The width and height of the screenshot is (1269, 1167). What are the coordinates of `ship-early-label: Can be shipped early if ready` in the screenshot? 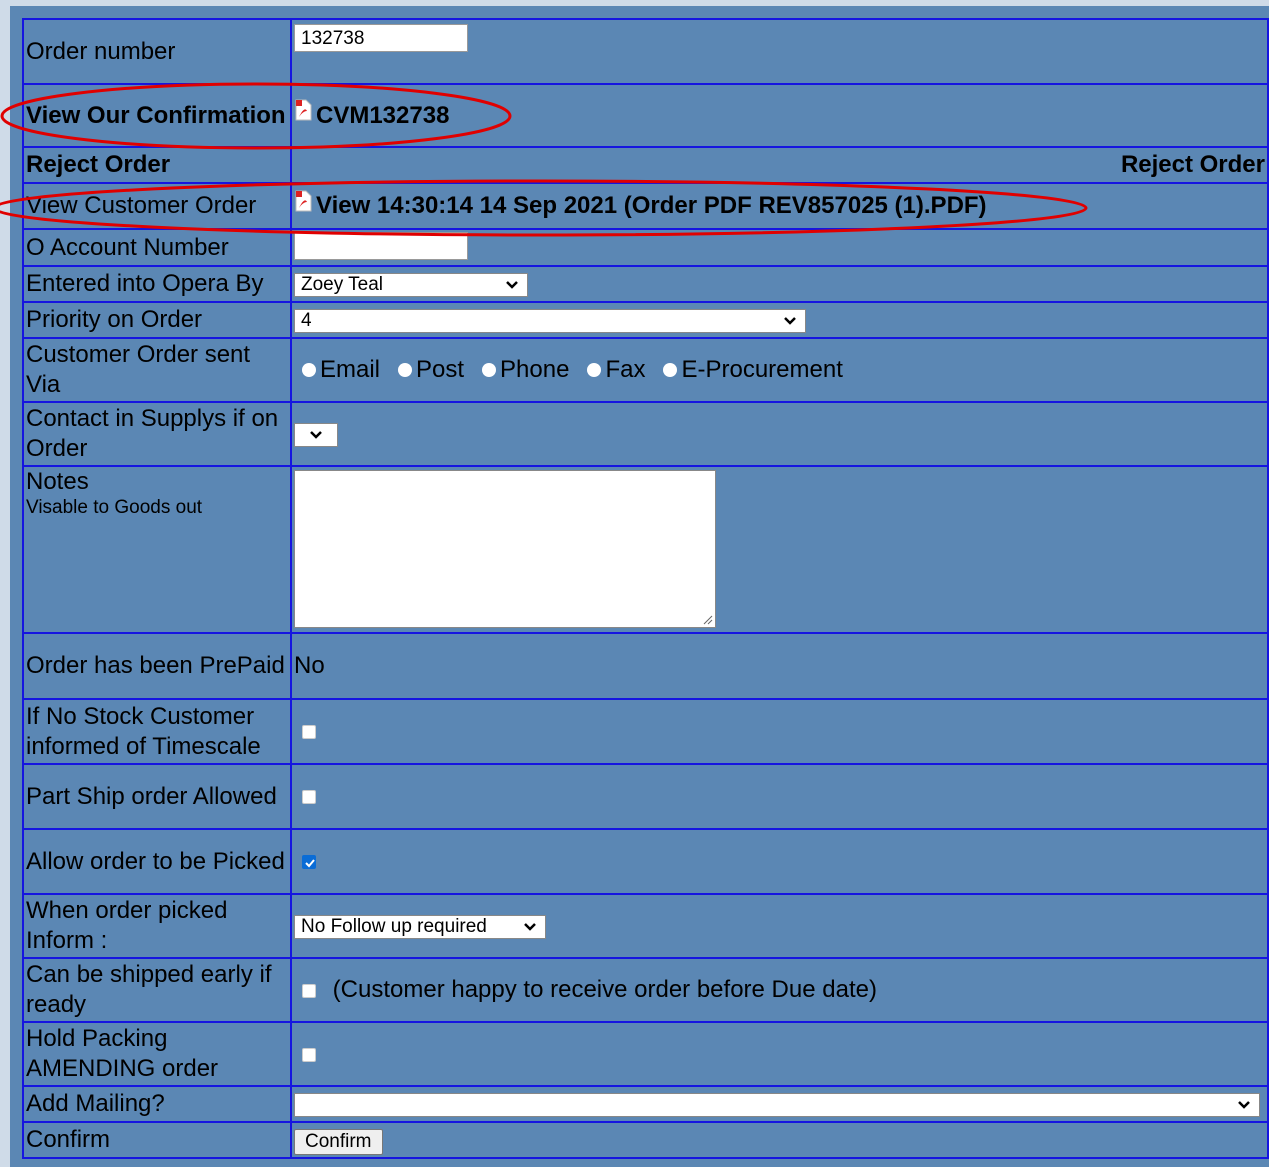 It's located at (157, 990).